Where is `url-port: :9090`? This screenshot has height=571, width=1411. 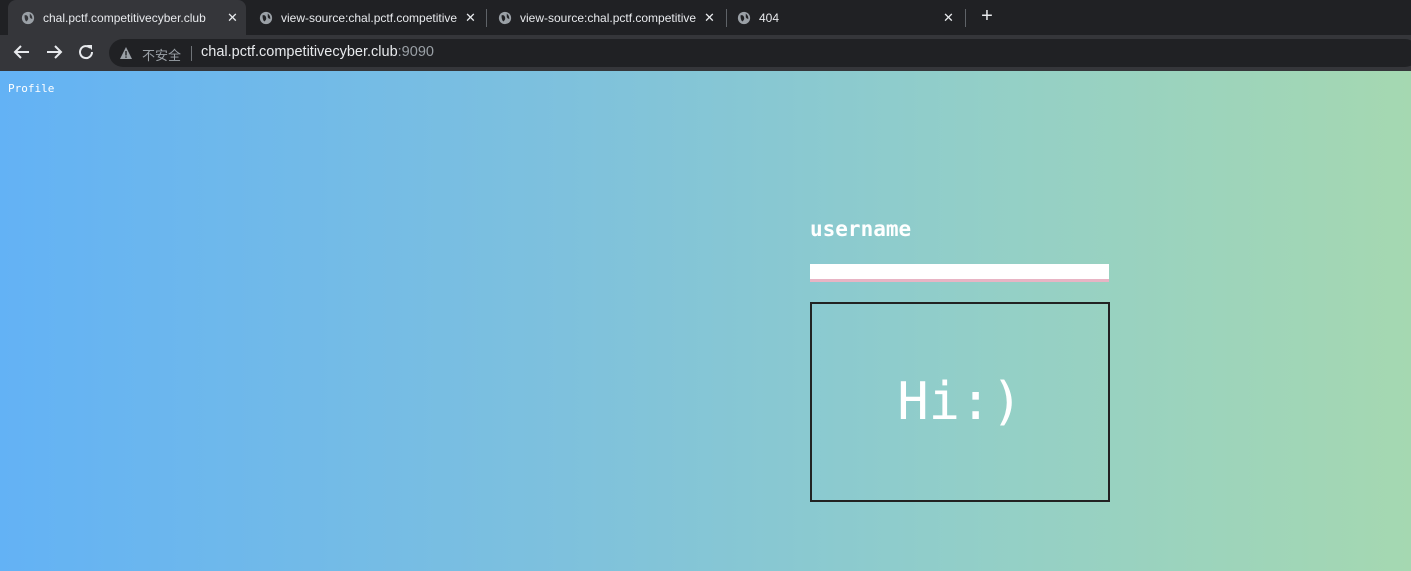
url-port: :9090 is located at coordinates (415, 52).